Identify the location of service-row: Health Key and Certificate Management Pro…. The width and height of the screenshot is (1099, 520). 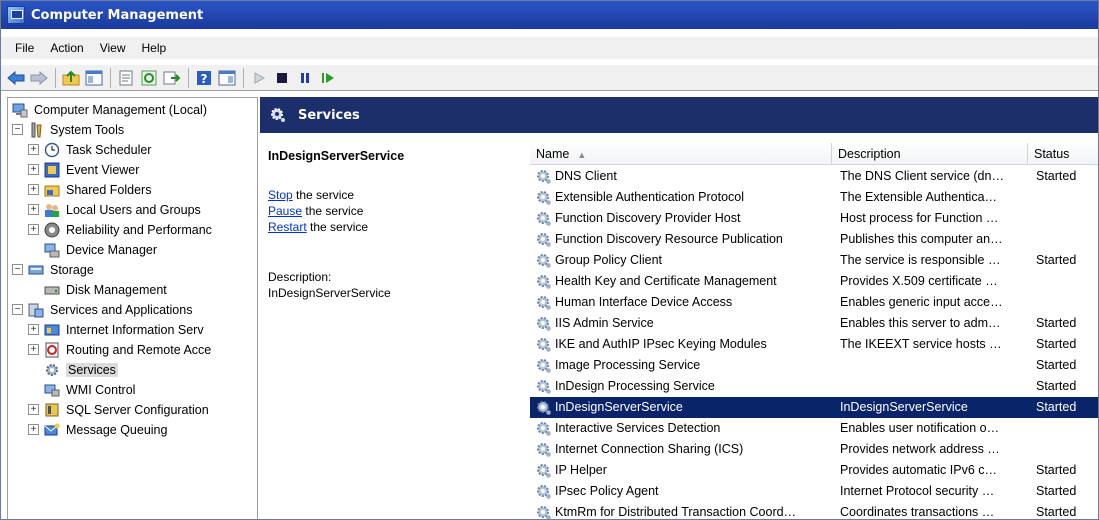
(814, 281).